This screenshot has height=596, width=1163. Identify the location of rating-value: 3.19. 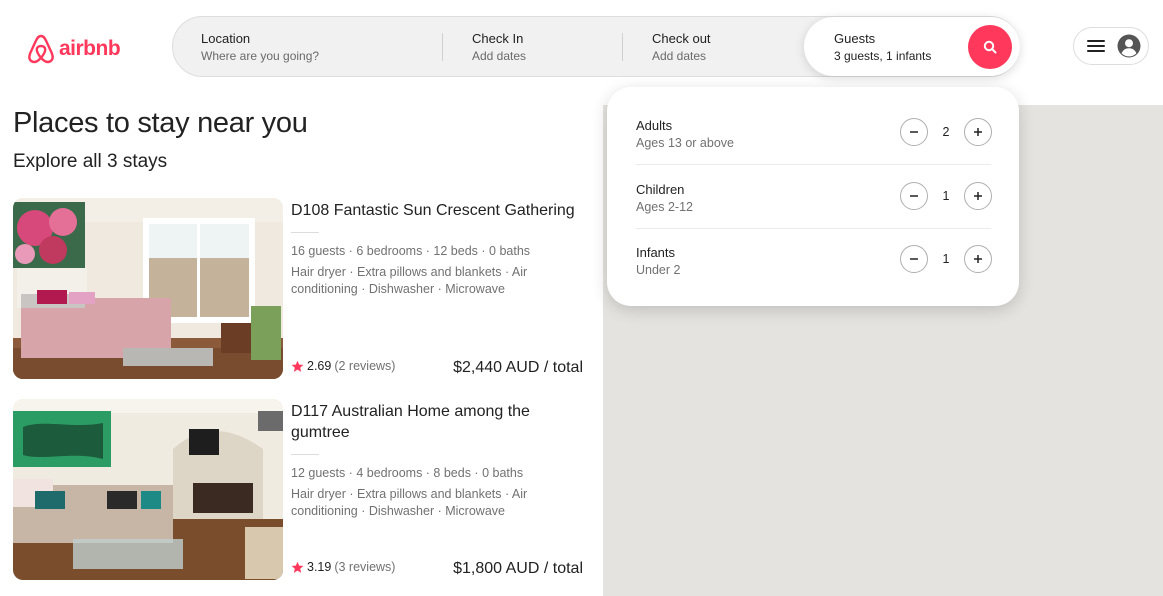
(319, 567).